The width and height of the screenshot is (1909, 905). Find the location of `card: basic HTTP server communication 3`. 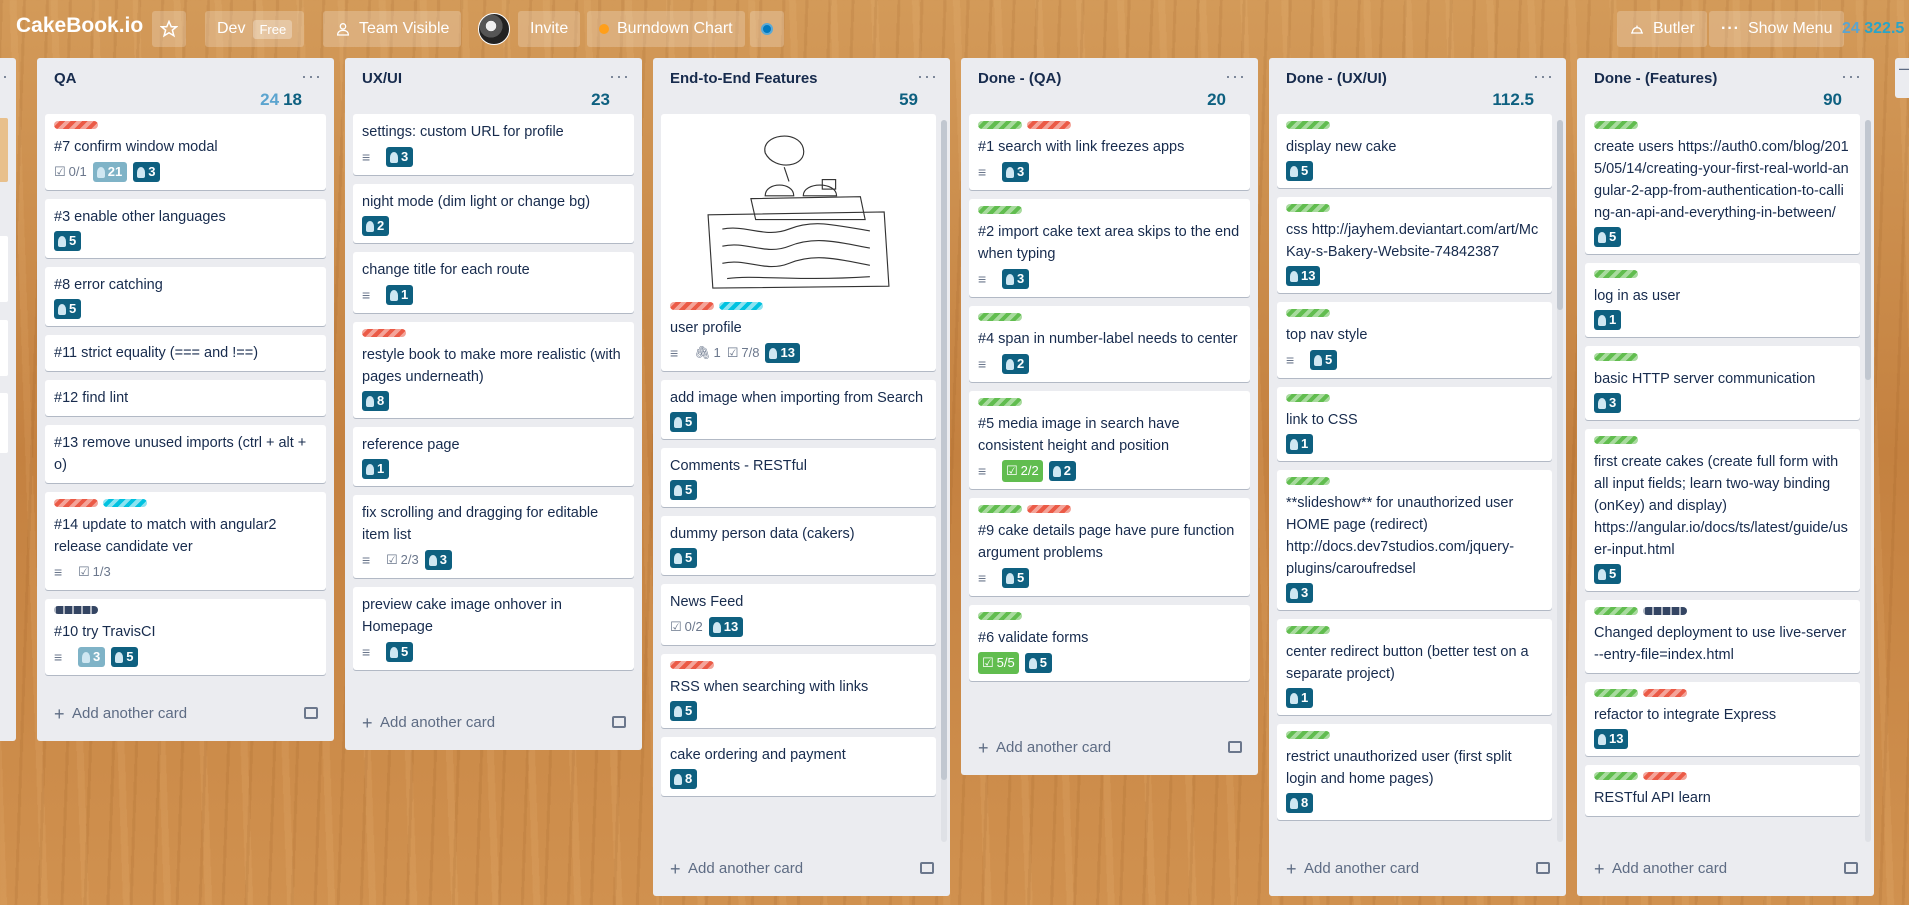

card: basic HTTP server communication 3 is located at coordinates (1722, 383).